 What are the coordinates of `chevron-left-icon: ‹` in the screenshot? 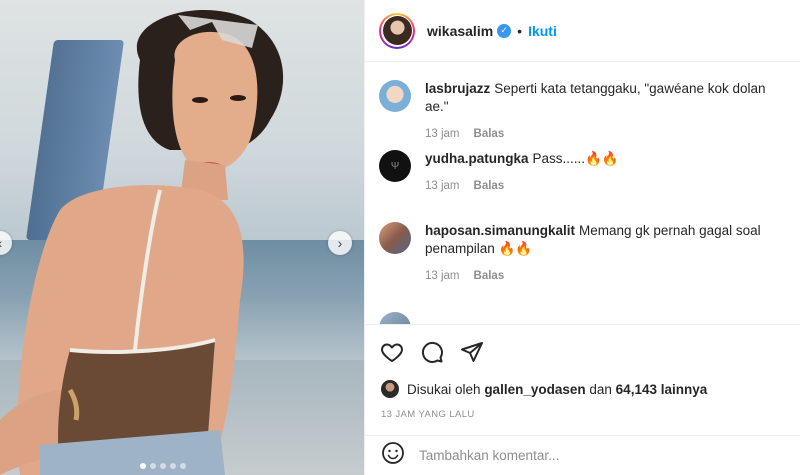 It's located at (1, 243).